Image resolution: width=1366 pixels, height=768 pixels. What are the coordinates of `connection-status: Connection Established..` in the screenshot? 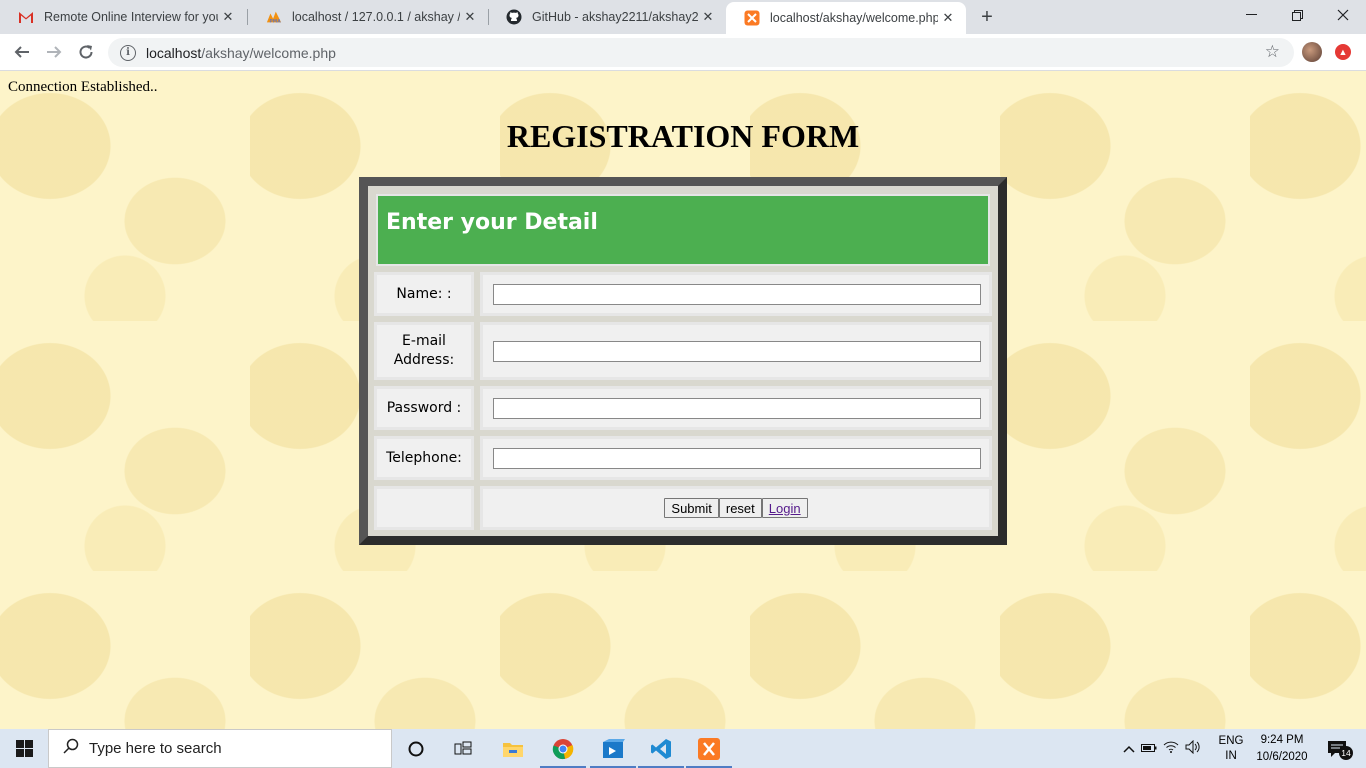 It's located at (83, 87).